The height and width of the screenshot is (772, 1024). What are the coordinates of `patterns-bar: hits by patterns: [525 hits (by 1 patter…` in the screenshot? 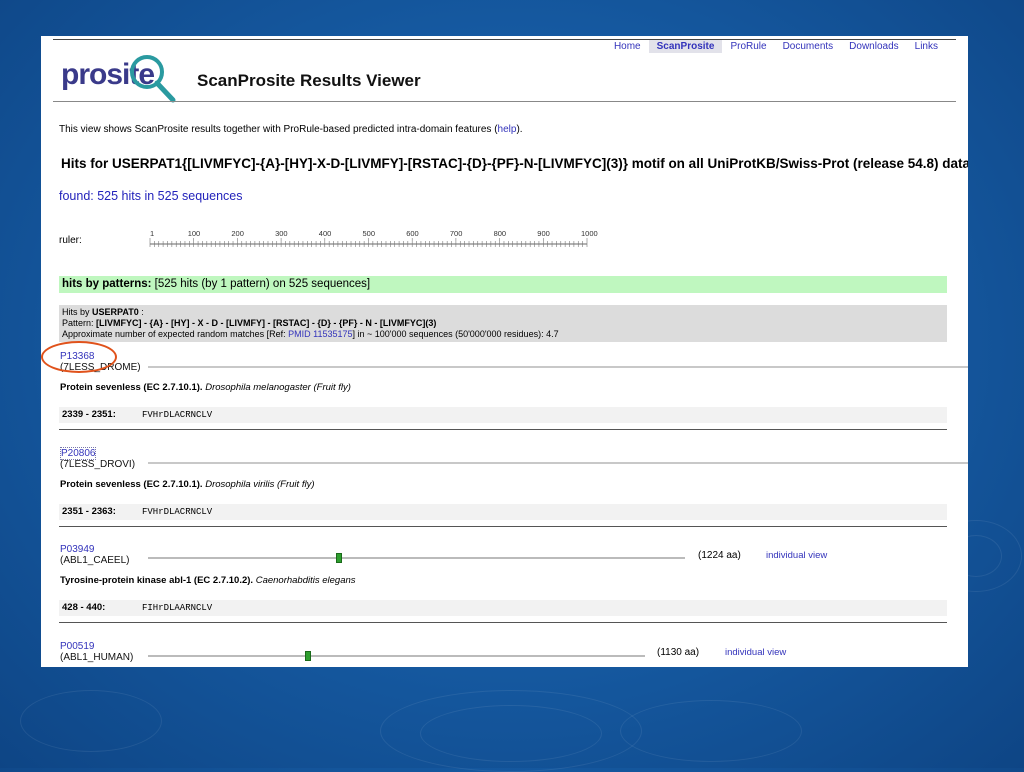 It's located at (503, 284).